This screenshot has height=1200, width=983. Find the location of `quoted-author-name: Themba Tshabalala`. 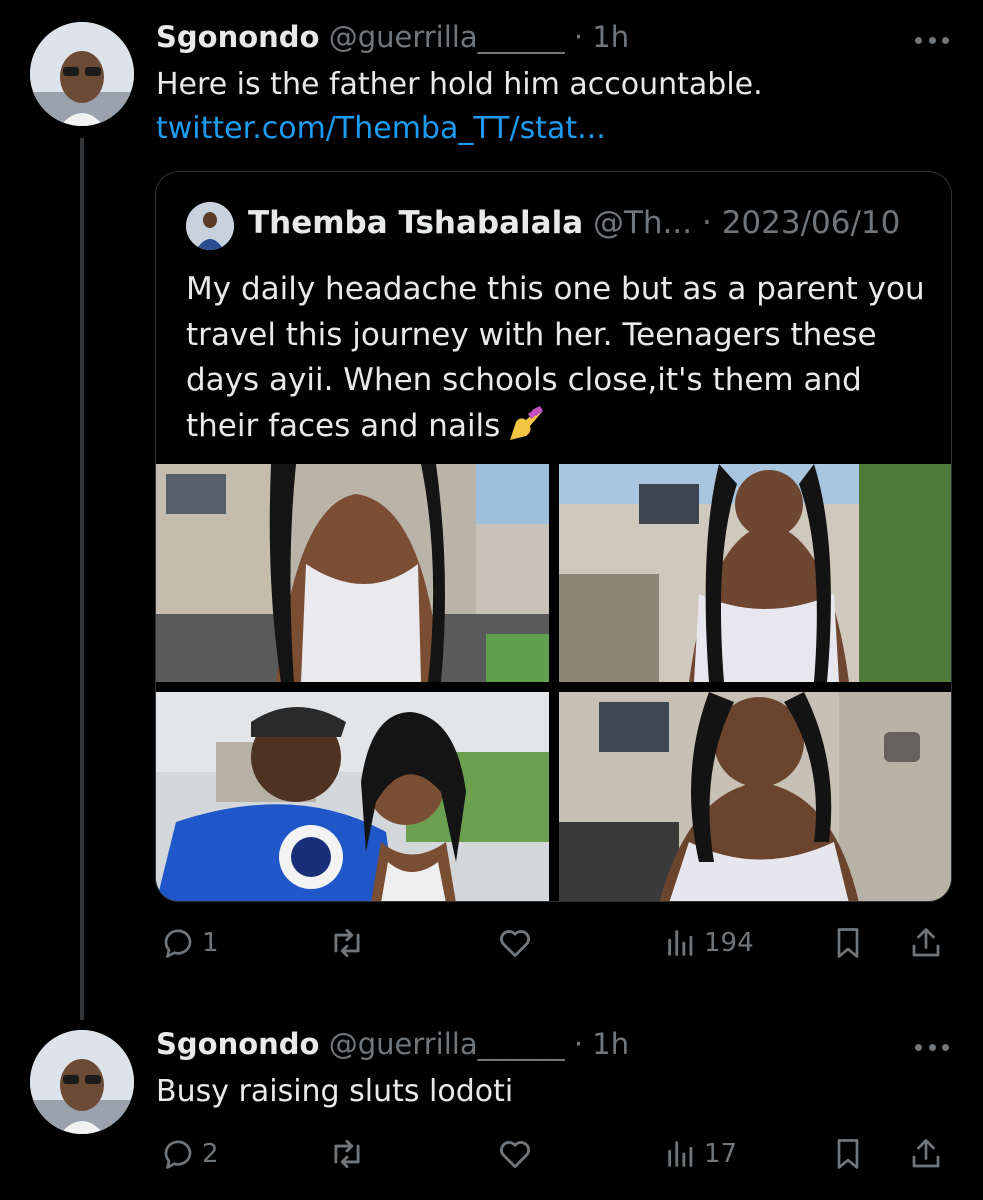

quoted-author-name: Themba Tshabalala is located at coordinates (415, 223).